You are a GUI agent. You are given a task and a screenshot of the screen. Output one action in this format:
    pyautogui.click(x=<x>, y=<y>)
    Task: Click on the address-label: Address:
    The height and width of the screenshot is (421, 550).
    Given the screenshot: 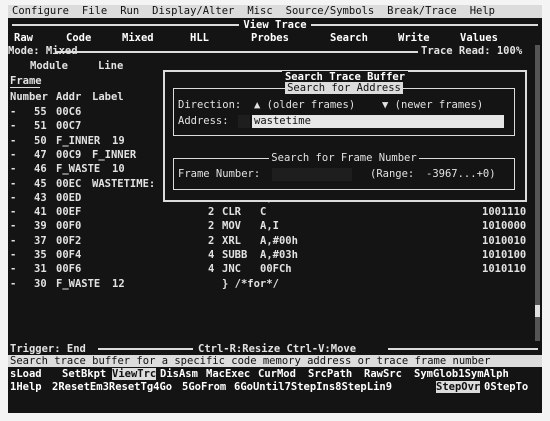 What is the action you would take?
    pyautogui.click(x=203, y=121)
    